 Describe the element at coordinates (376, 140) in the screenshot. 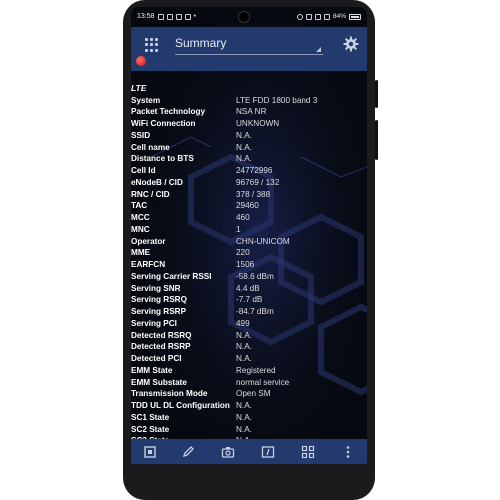

I see `power-button` at that location.